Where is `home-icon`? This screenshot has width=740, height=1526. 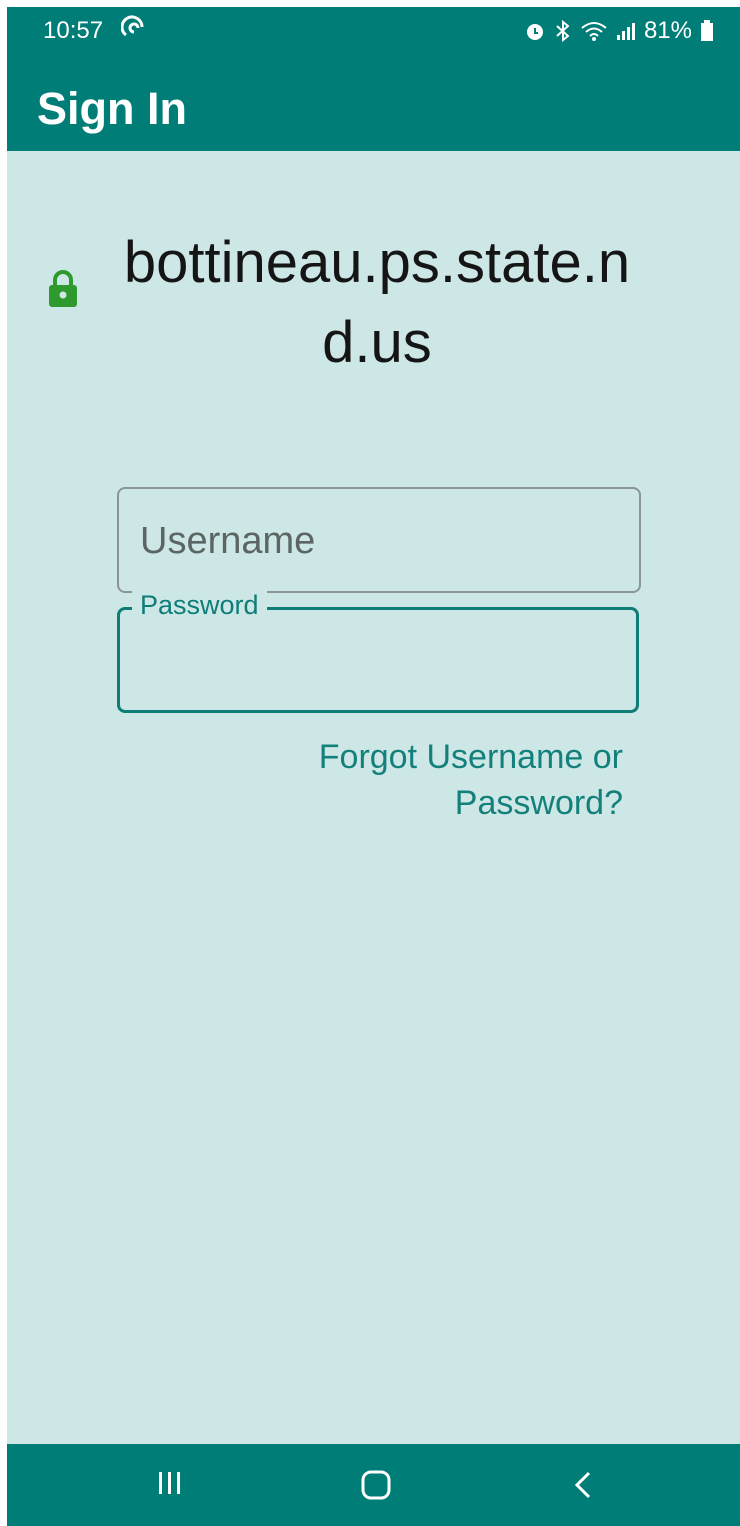
home-icon is located at coordinates (376, 1485).